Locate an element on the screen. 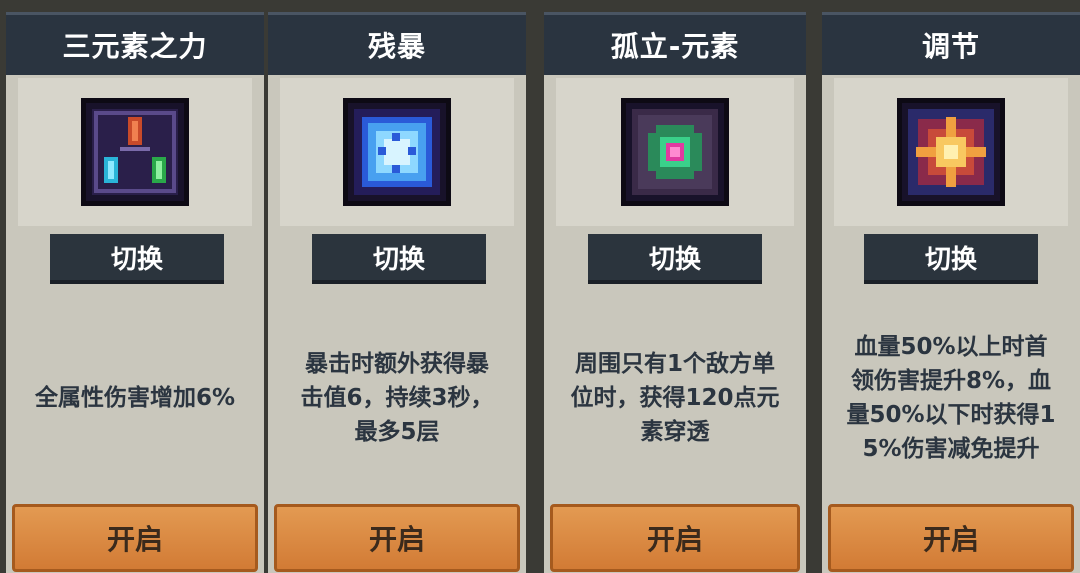 Image resolution: width=1080 pixels, height=573 pixels. card-description: 血量50%以上时首 领伤害提升8%，血 量50%以下时获得1 5%伤害减免提升 is located at coordinates (951, 398).